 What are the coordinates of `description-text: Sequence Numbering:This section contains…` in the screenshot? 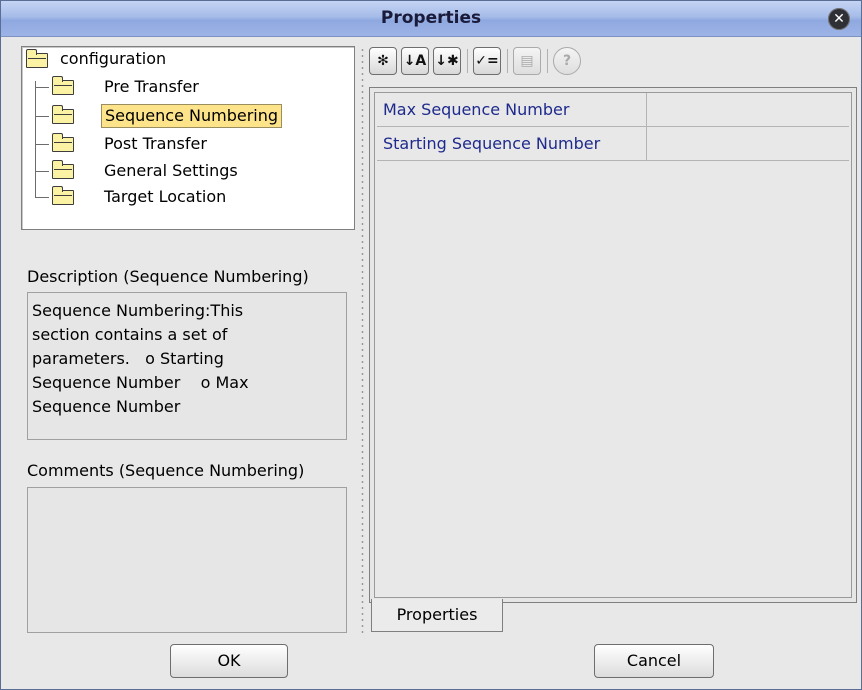 It's located at (187, 366).